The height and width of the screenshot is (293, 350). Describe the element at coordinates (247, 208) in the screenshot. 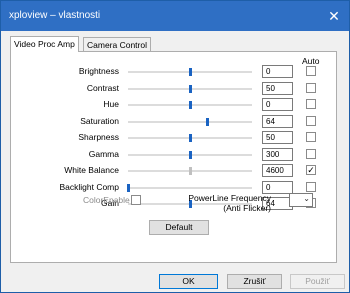

I see `powerline-label-line2: (Anti Flicker)` at that location.